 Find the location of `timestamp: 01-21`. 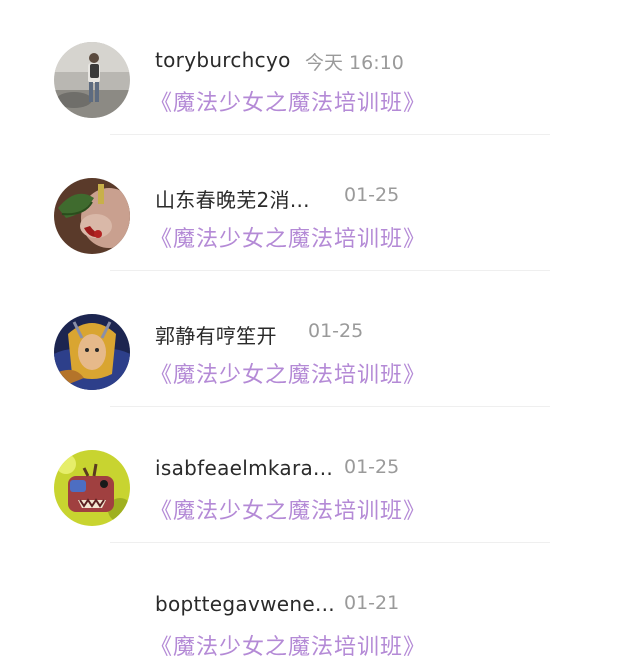

timestamp: 01-21 is located at coordinates (372, 603).